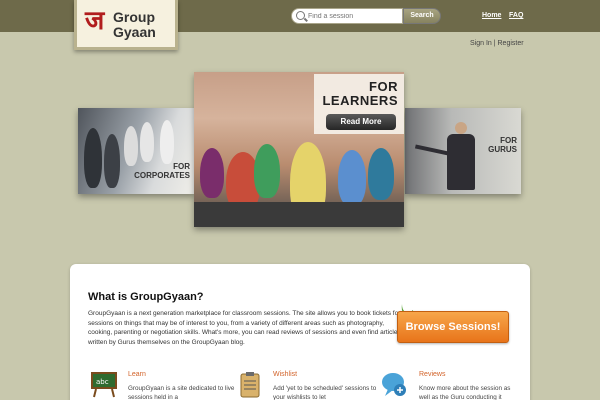 This screenshot has height=400, width=600. Describe the element at coordinates (299, 214) in the screenshot. I see `desk-row` at that location.